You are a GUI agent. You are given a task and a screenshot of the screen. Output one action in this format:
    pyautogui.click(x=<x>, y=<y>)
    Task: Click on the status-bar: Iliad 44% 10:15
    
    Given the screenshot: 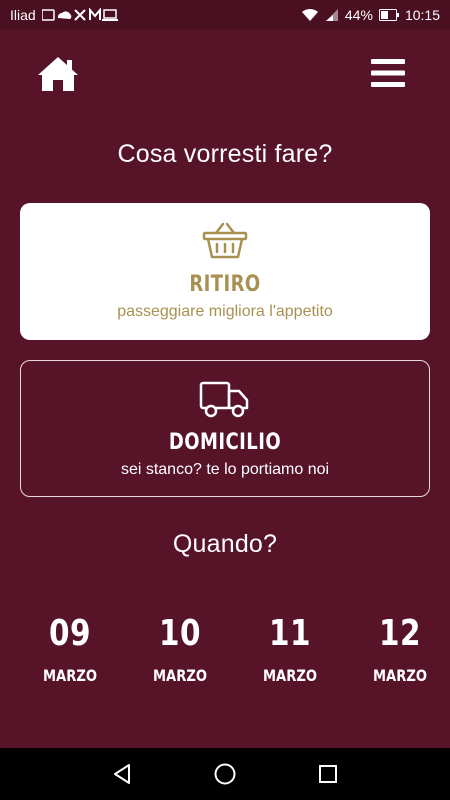 What is the action you would take?
    pyautogui.click(x=225, y=15)
    